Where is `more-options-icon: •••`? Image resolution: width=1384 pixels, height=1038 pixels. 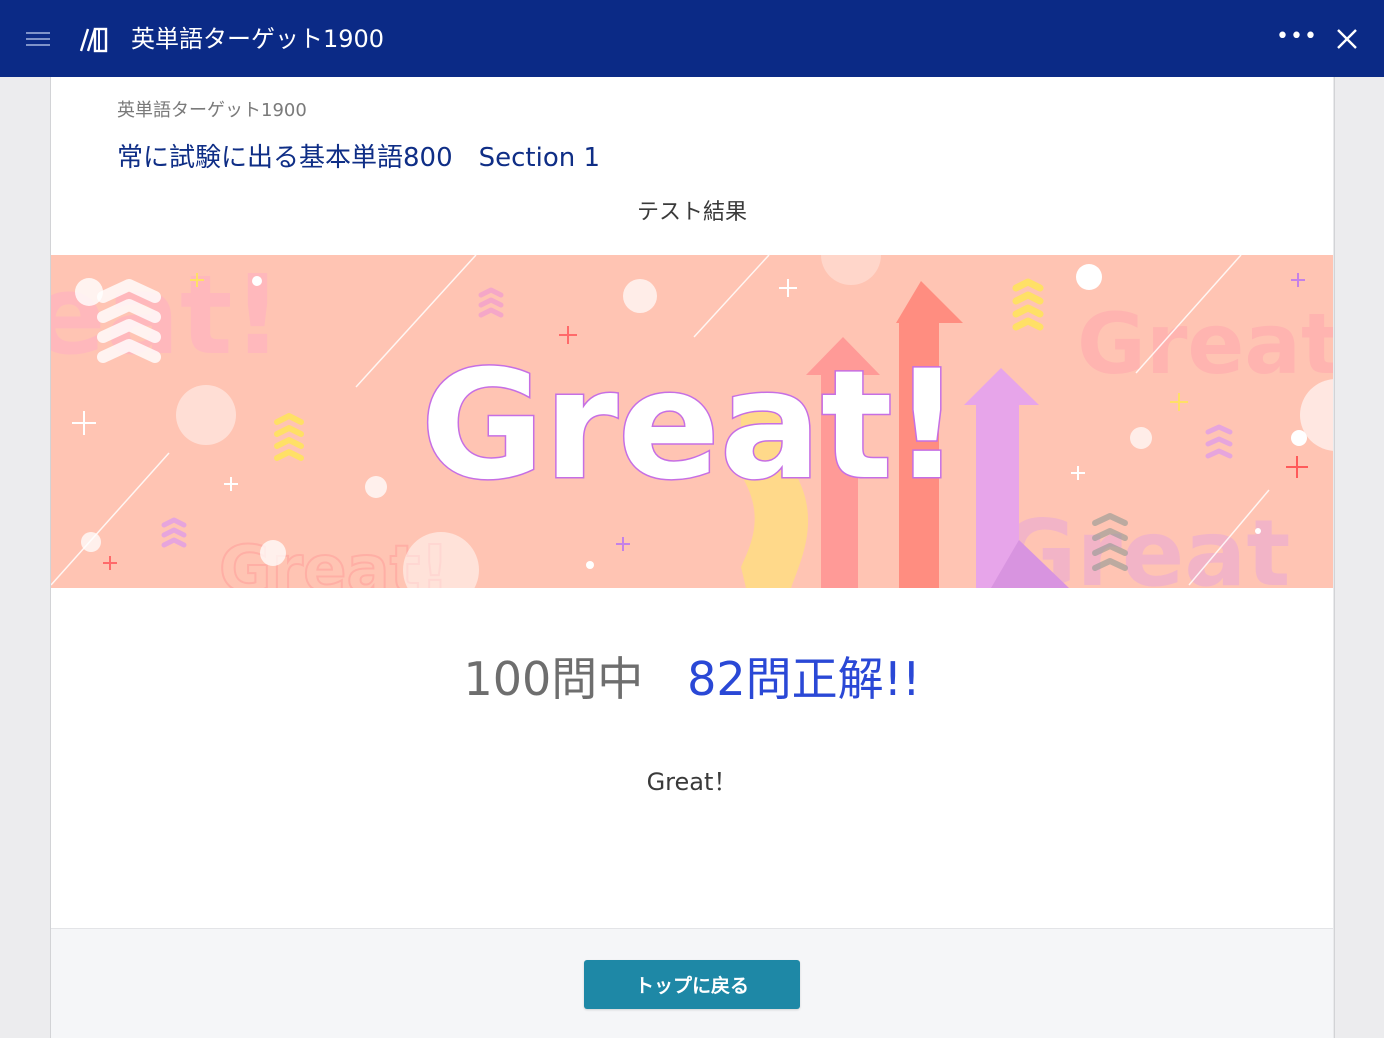
more-options-icon: ••• is located at coordinates (1296, 39).